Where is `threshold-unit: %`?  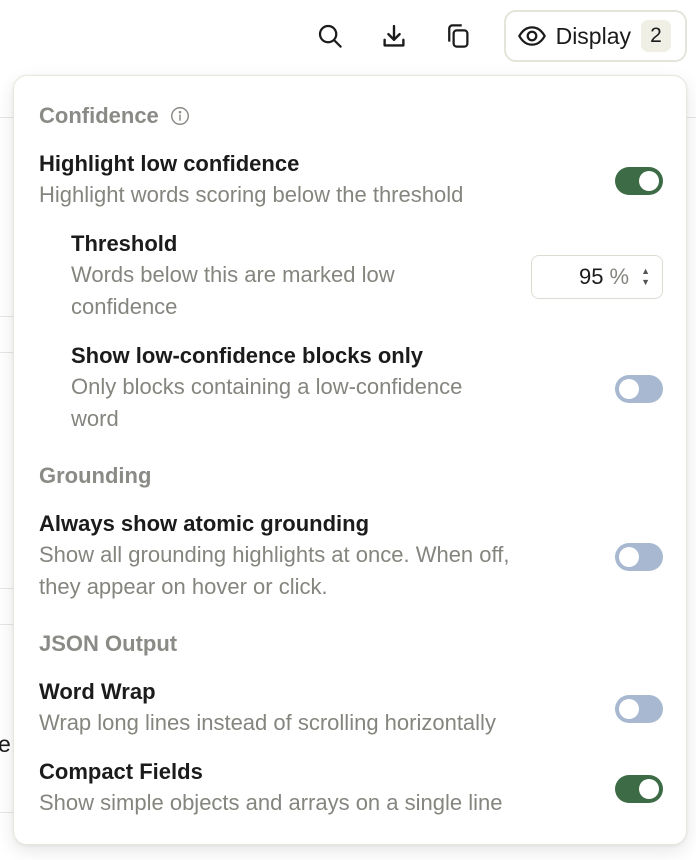
threshold-unit: % is located at coordinates (619, 276).